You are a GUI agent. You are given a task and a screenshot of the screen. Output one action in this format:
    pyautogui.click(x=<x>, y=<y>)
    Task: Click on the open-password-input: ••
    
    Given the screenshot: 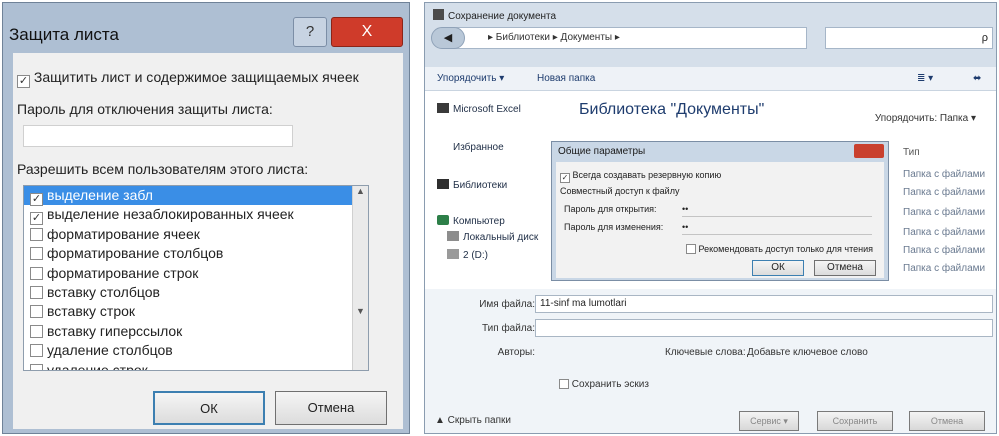 What is the action you would take?
    pyautogui.click(x=685, y=209)
    